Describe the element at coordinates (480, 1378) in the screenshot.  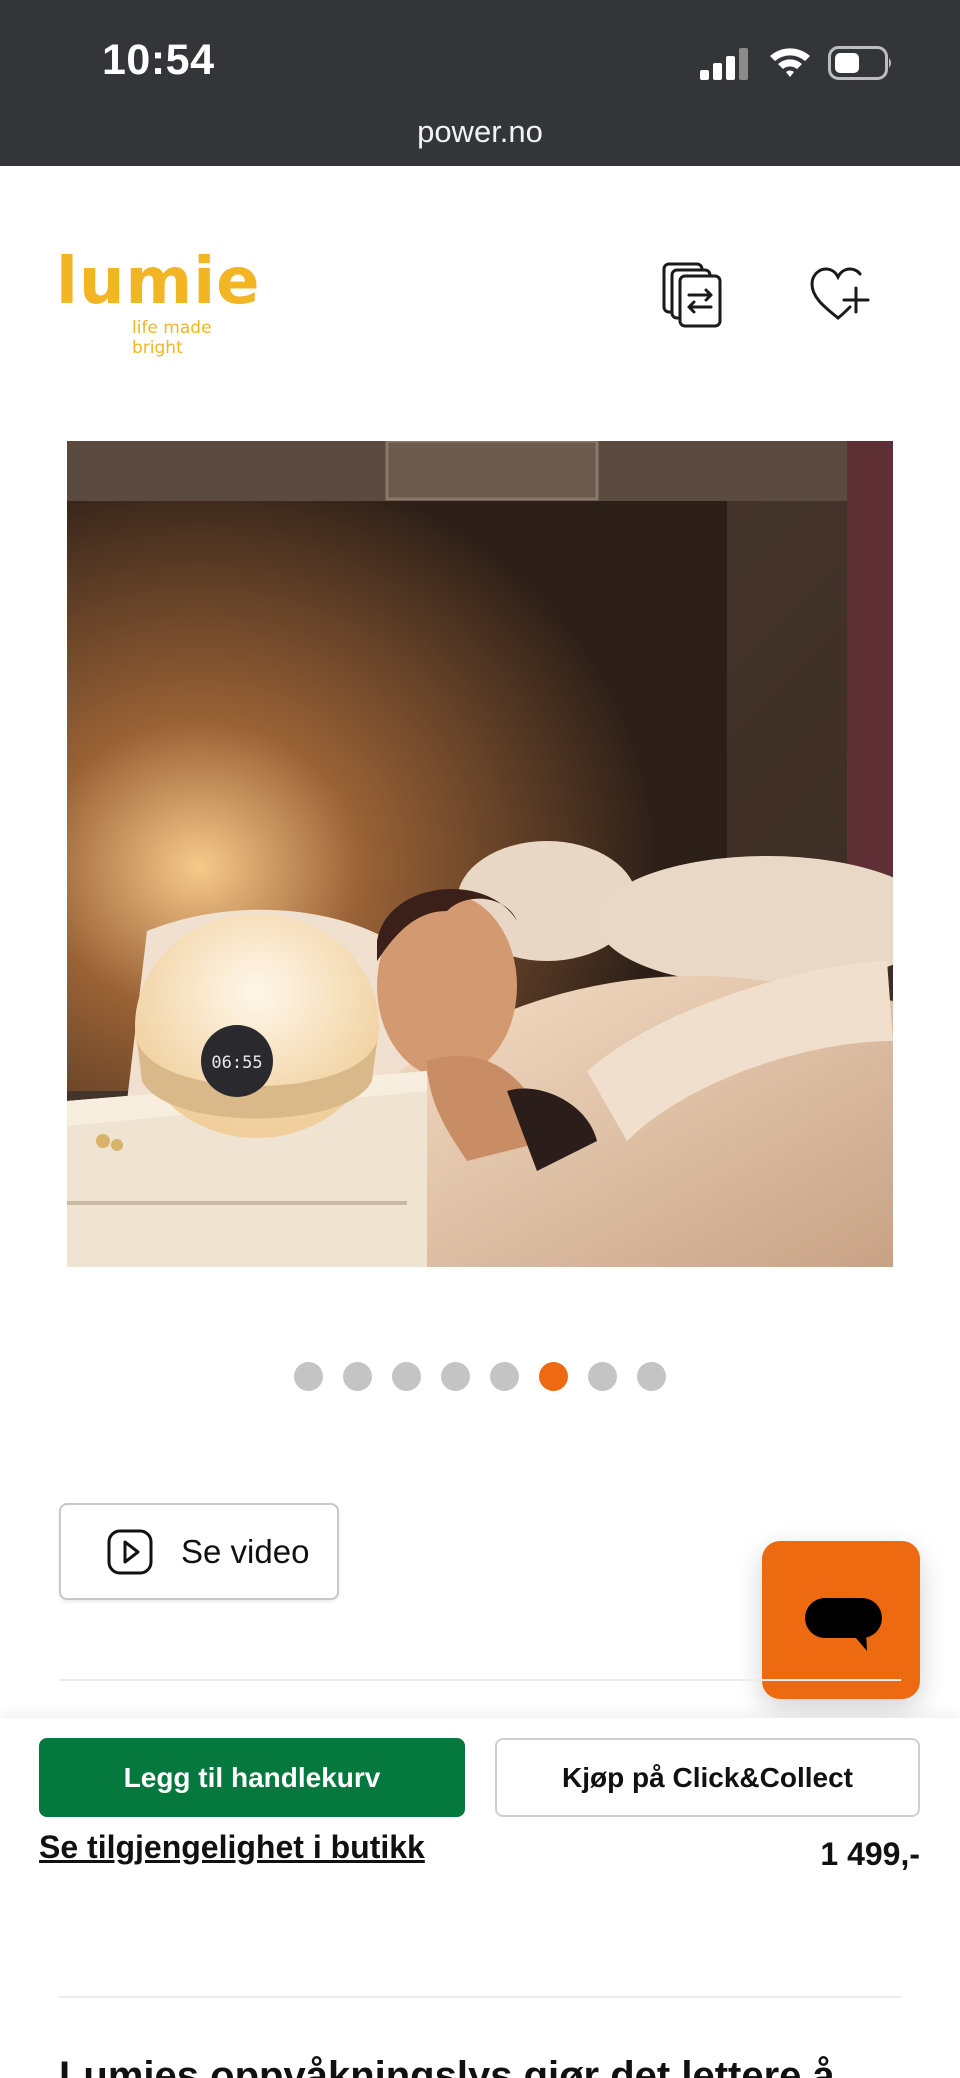
I see `carousel-dots` at that location.